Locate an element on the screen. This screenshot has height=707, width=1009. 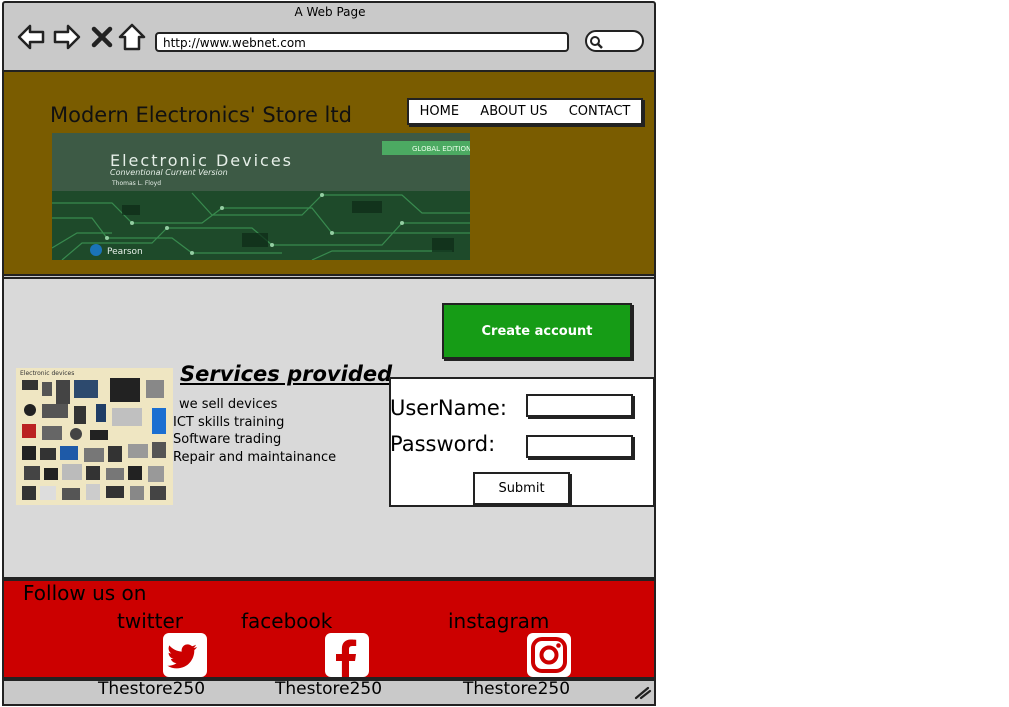
list-item: ICT skills training is located at coordinates (229, 422).